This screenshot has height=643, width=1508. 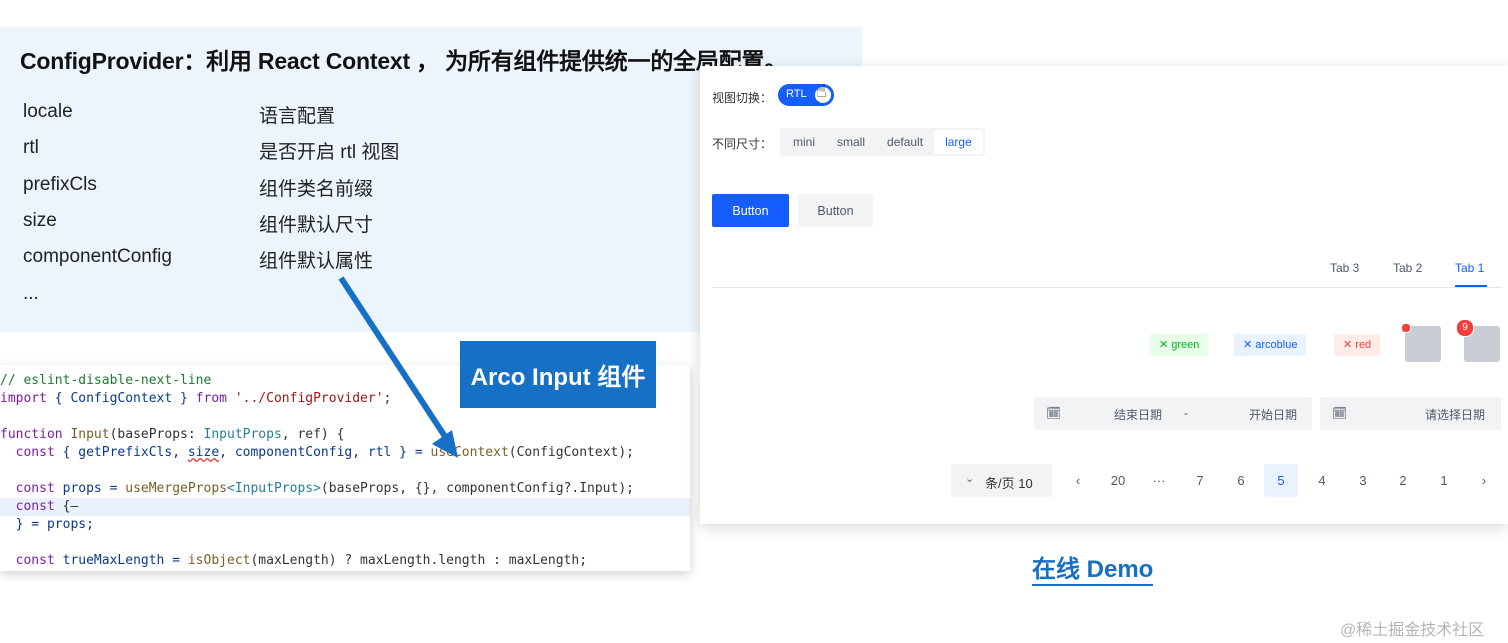 What do you see at coordinates (1444, 480) in the screenshot?
I see `page-item: 1` at bounding box center [1444, 480].